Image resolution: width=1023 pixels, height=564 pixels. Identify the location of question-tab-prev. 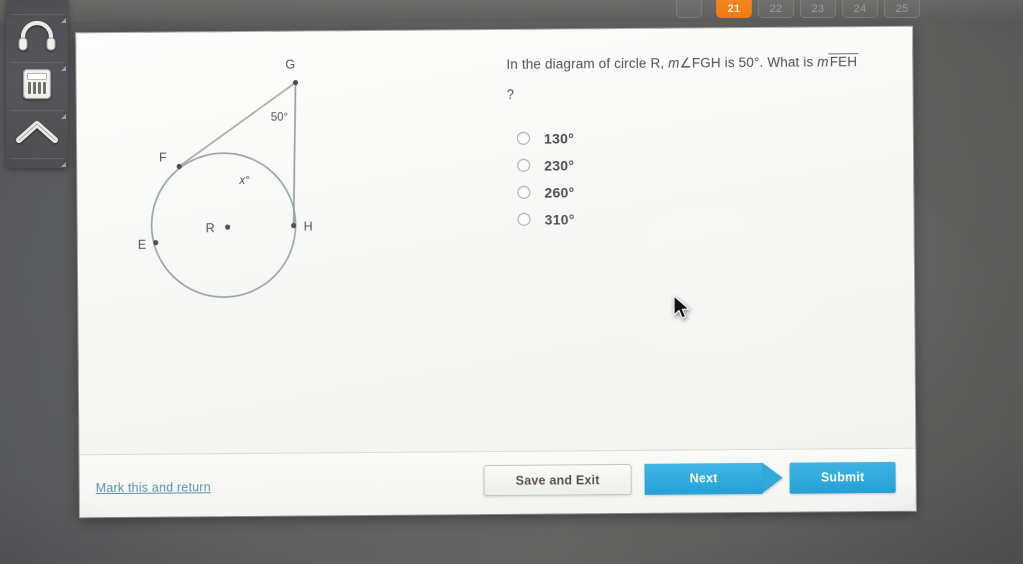
(689, 9).